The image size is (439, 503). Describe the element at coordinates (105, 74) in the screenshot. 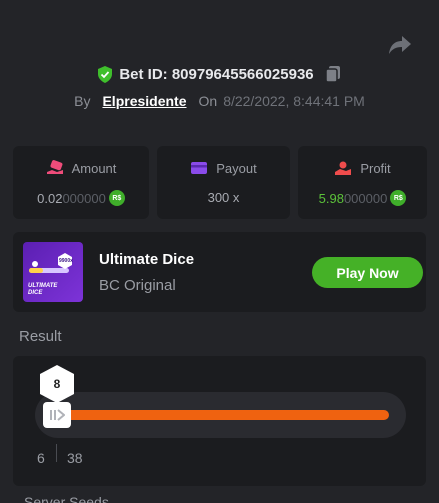

I see `shield-check-icon` at that location.